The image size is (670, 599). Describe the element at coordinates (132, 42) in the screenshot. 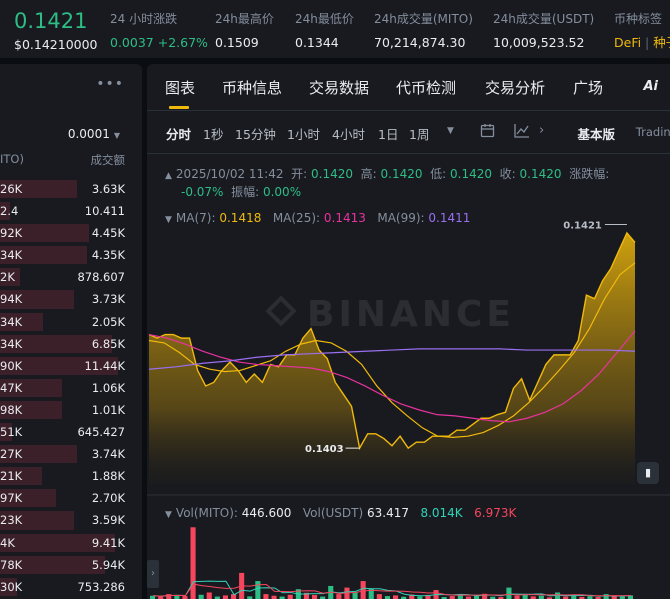

I see `stat-change-value: 0.0037` at that location.